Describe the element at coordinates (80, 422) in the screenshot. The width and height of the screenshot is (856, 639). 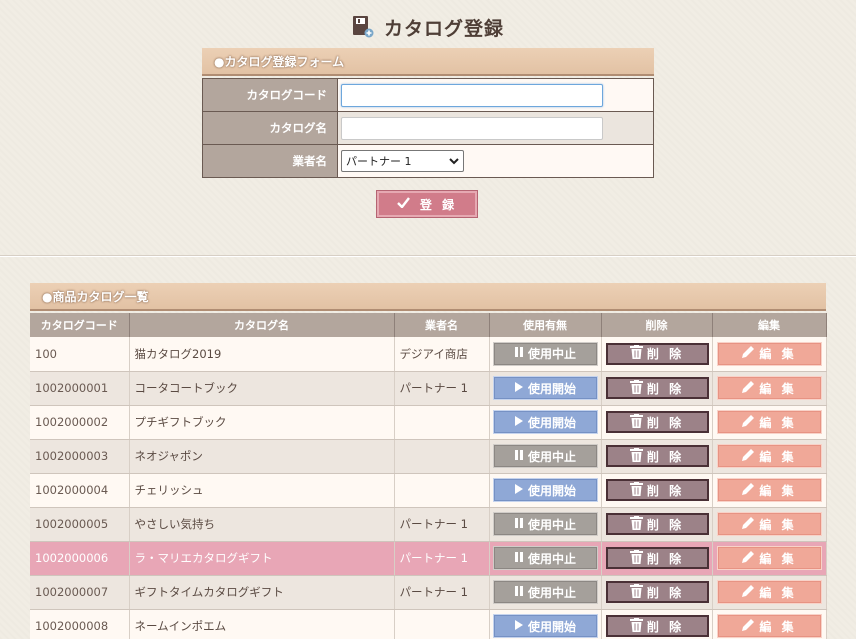
I see `row-code: 1002000002` at that location.